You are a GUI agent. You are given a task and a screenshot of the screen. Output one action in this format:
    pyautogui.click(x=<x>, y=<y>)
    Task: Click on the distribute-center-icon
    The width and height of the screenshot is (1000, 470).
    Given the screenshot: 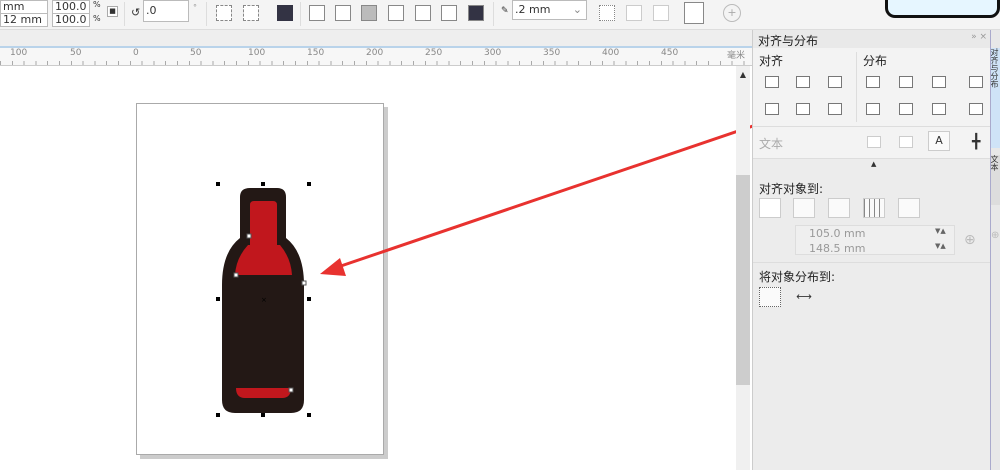 What is the action you would take?
    pyautogui.click(x=906, y=82)
    